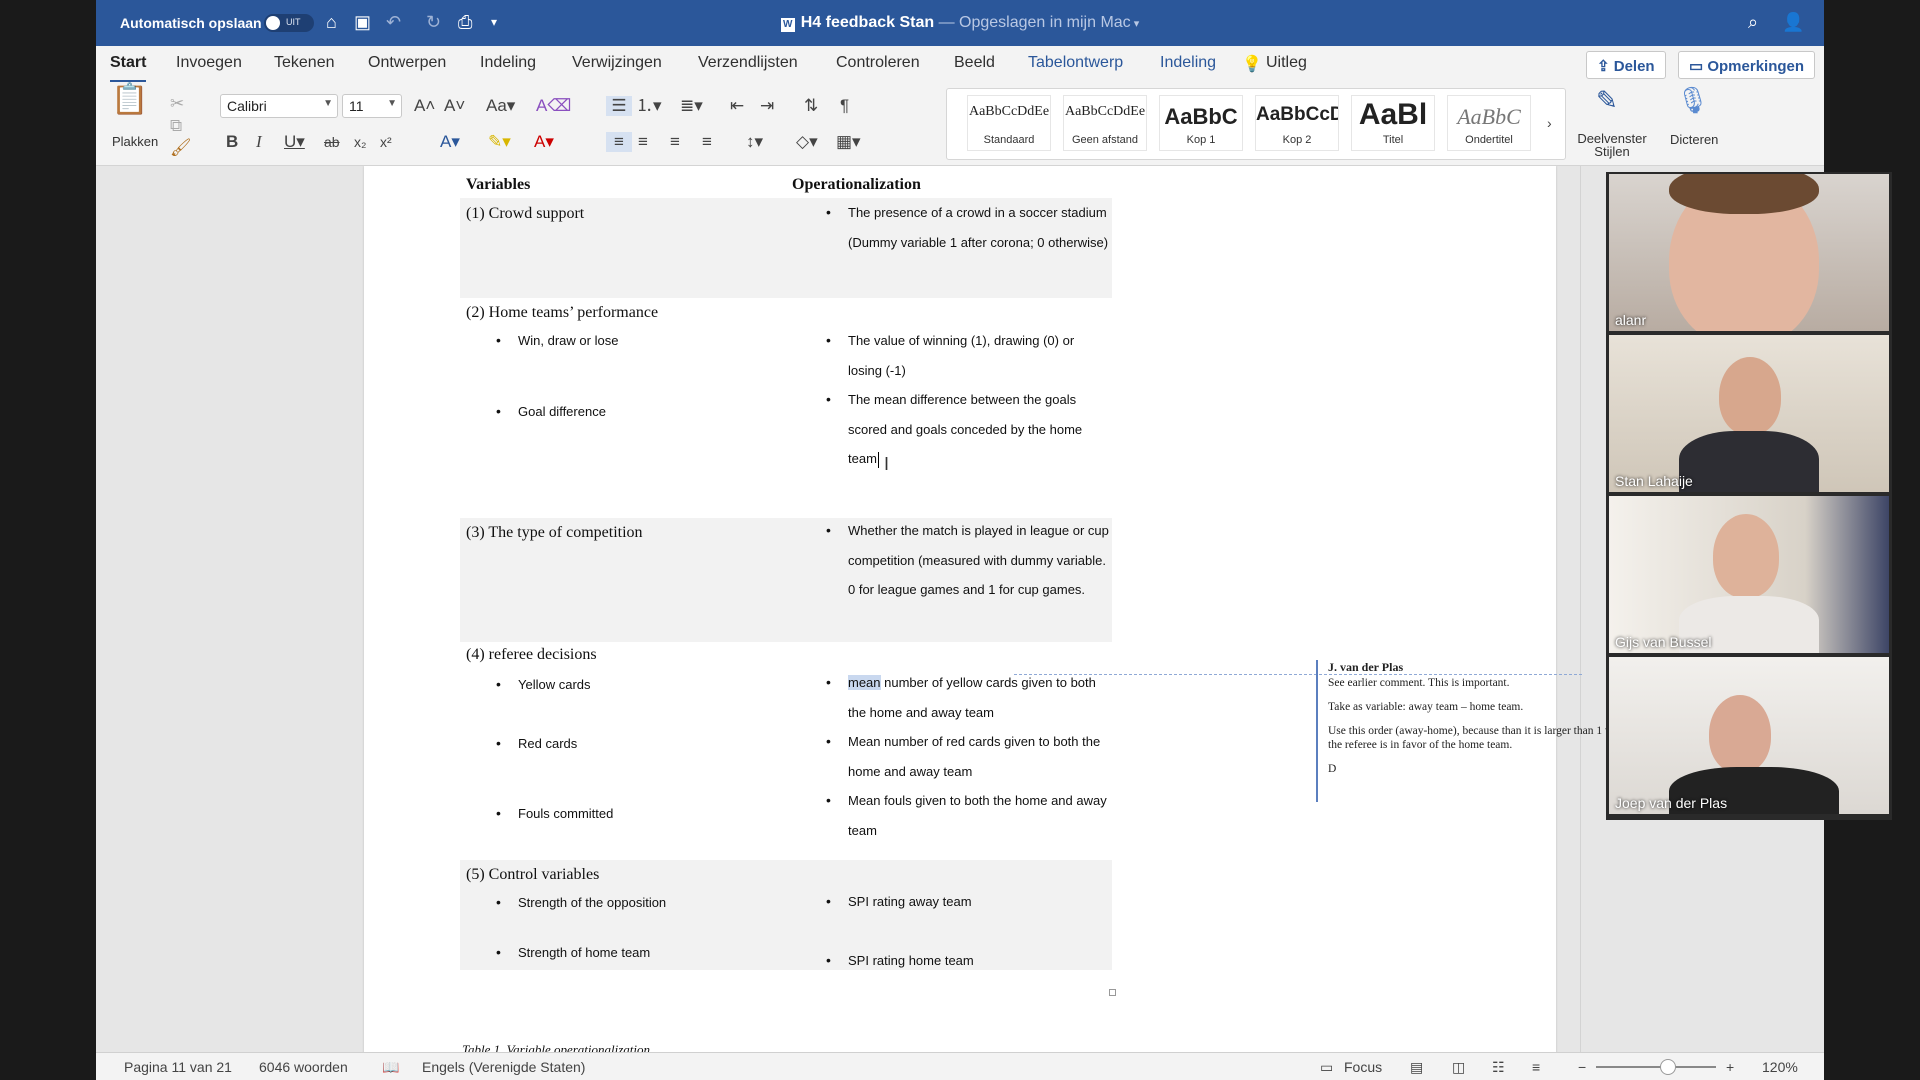  Describe the element at coordinates (675, 142) in the screenshot. I see `align-right-icon: ≡` at that location.